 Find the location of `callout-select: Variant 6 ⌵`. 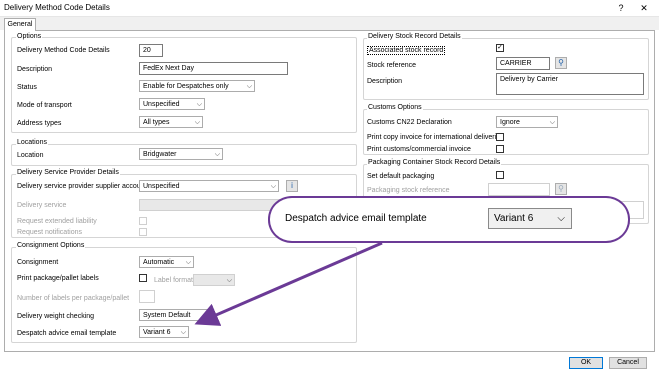

callout-select: Variant 6 ⌵ is located at coordinates (530, 218).